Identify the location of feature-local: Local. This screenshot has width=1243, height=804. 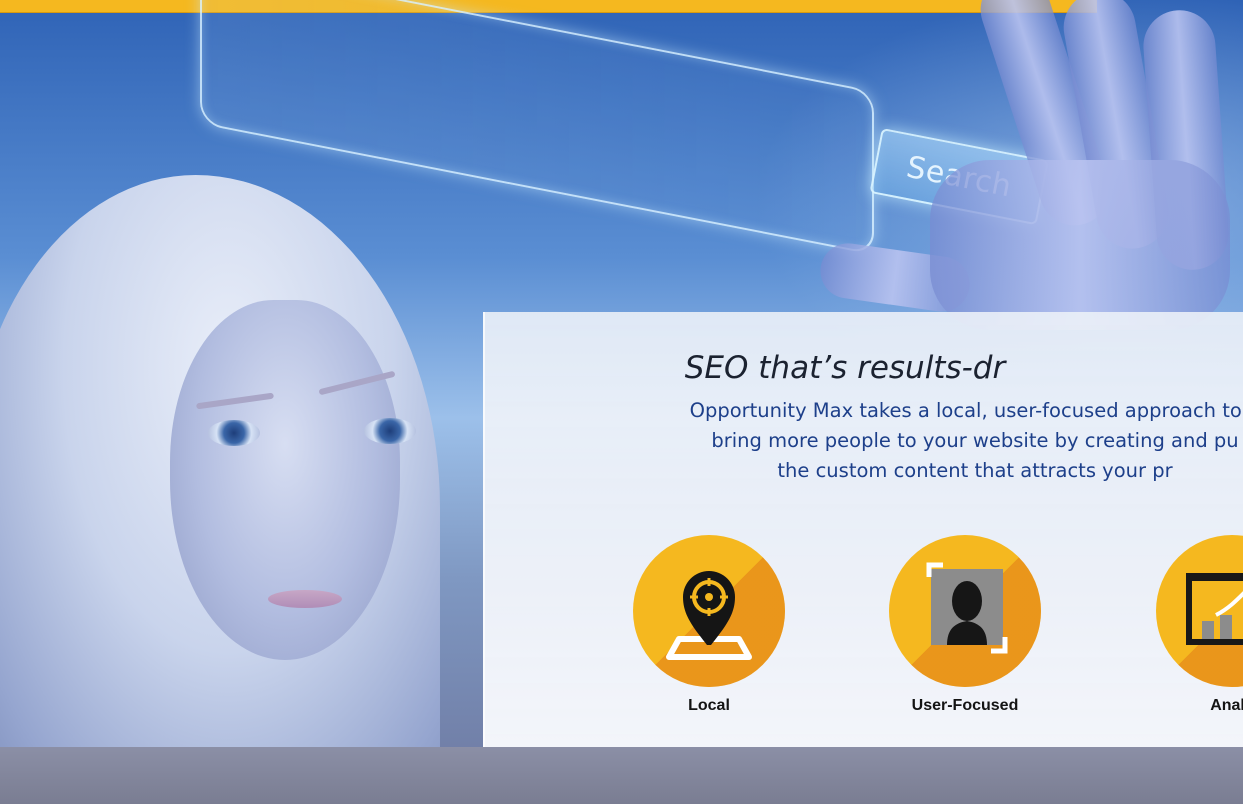
(709, 625).